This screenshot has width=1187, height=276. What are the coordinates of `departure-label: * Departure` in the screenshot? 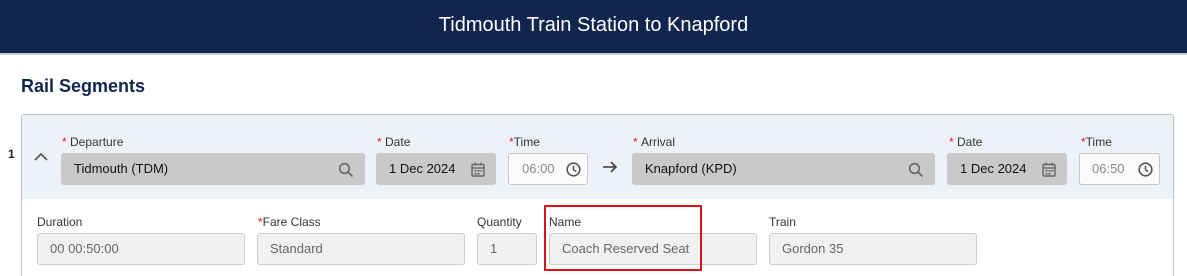 It's located at (92, 142).